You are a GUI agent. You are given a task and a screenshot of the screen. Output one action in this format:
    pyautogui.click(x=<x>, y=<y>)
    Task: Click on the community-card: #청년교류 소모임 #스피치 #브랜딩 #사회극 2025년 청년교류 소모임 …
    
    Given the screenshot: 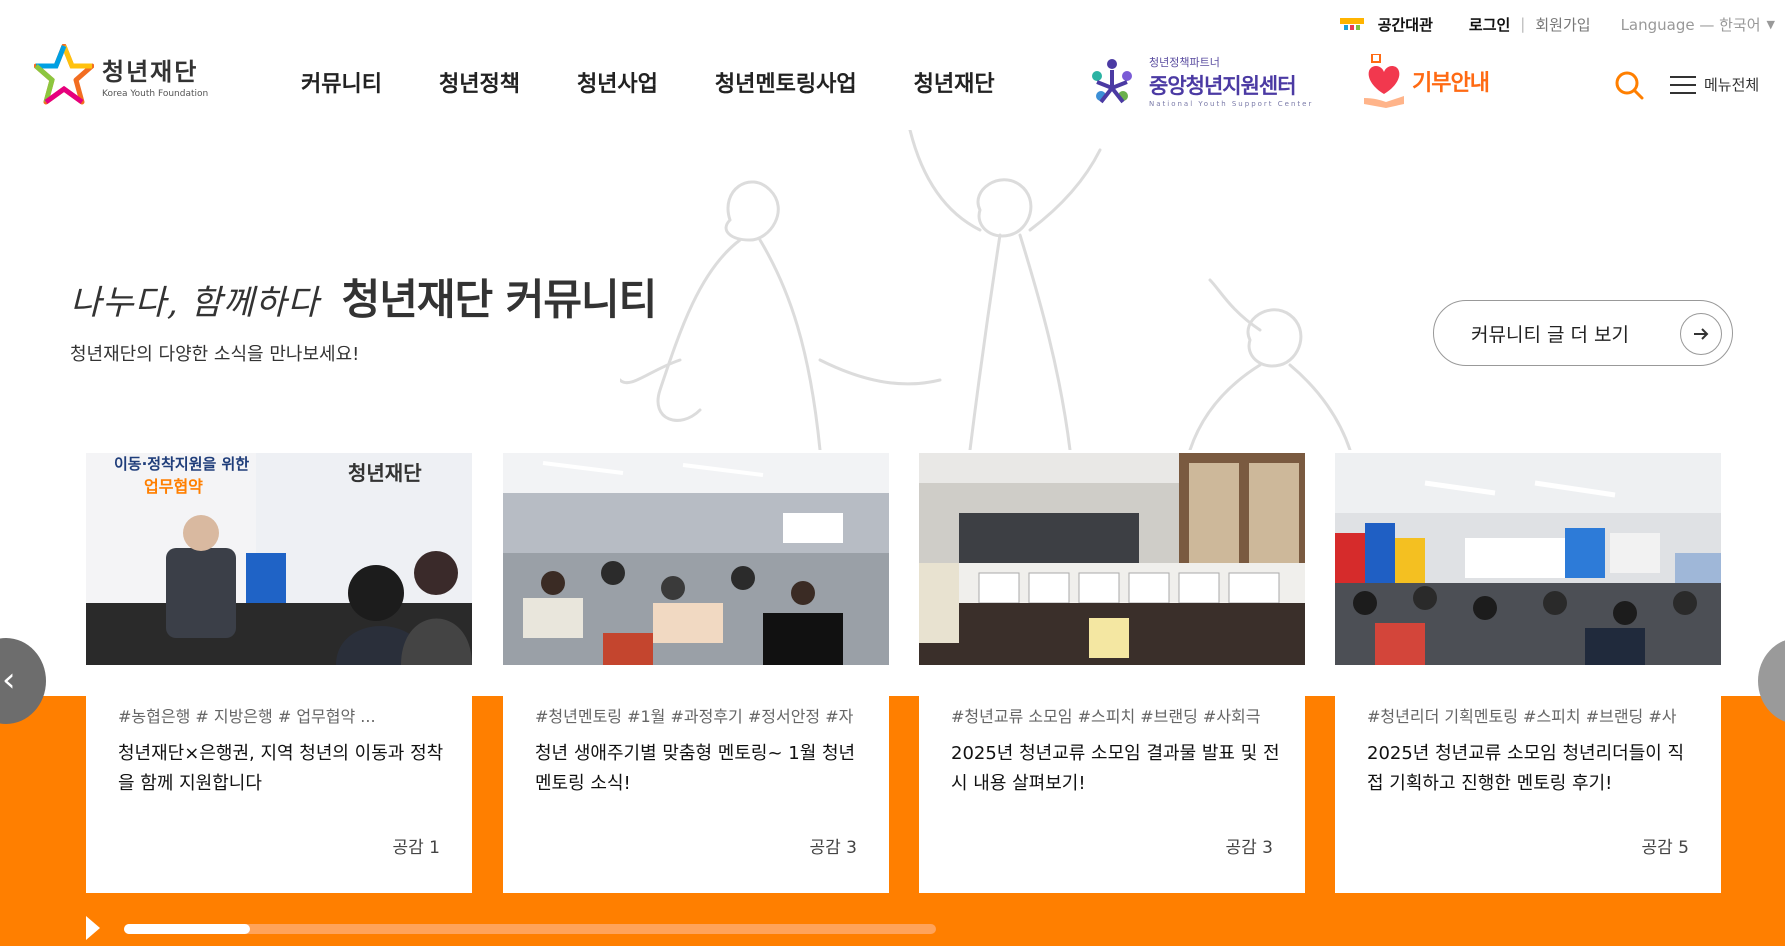 What is the action you would take?
    pyautogui.click(x=1112, y=673)
    